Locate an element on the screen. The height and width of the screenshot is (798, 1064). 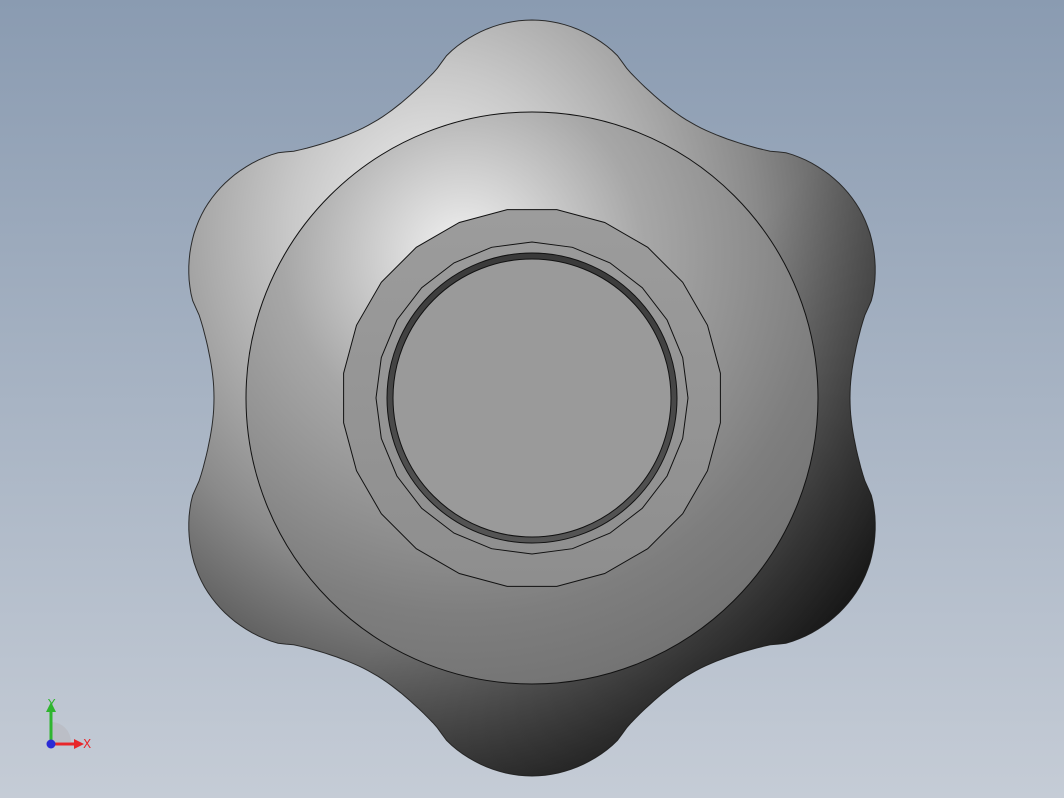
bore-floor is located at coordinates (532, 398).